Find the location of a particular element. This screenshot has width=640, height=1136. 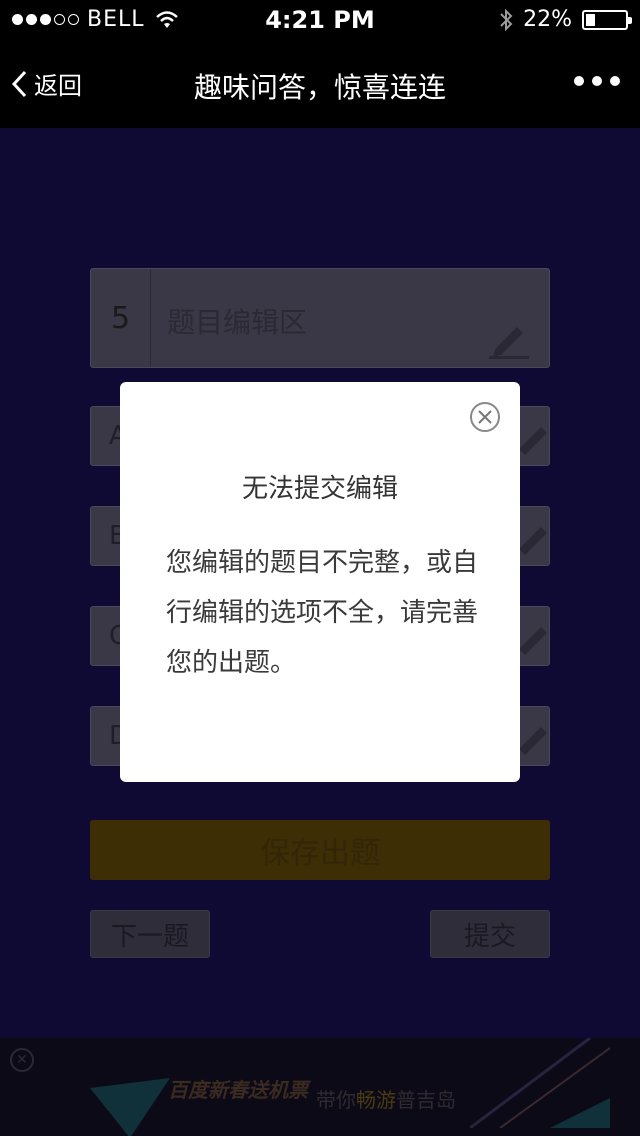

close-dialog-button is located at coordinates (485, 417).